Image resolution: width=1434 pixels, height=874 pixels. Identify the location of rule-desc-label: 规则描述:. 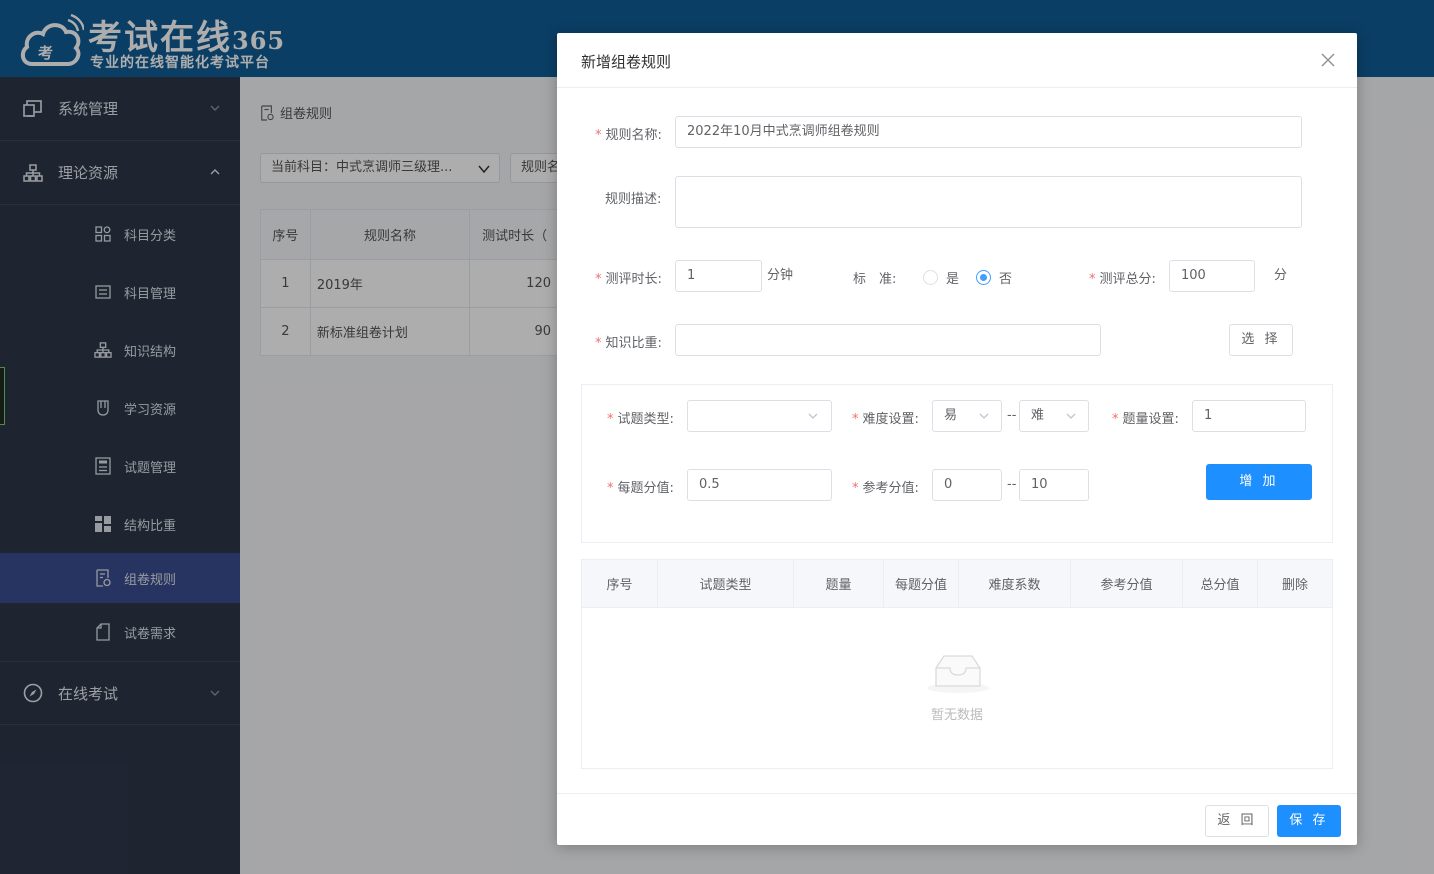
(633, 199).